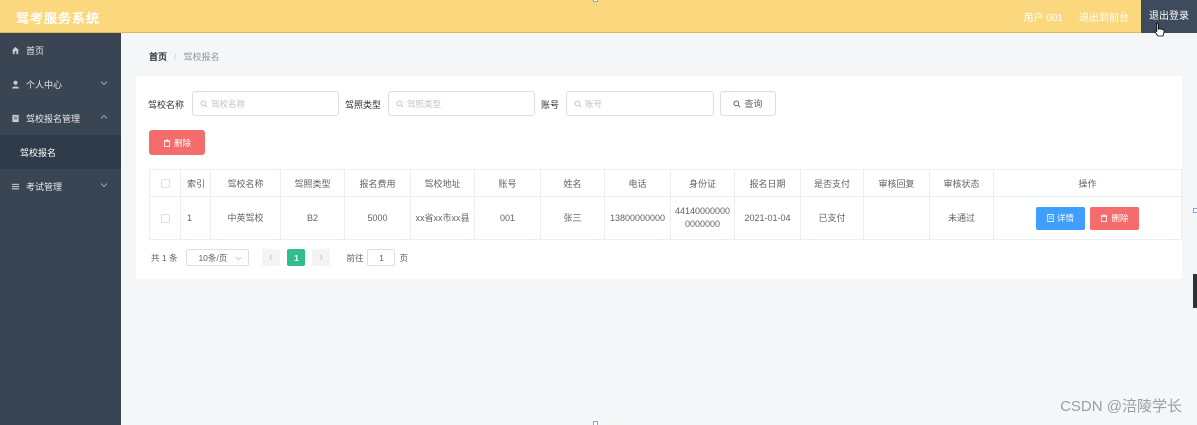 This screenshot has height=425, width=1197. I want to click on pagination-total: 共 1 条, so click(164, 257).